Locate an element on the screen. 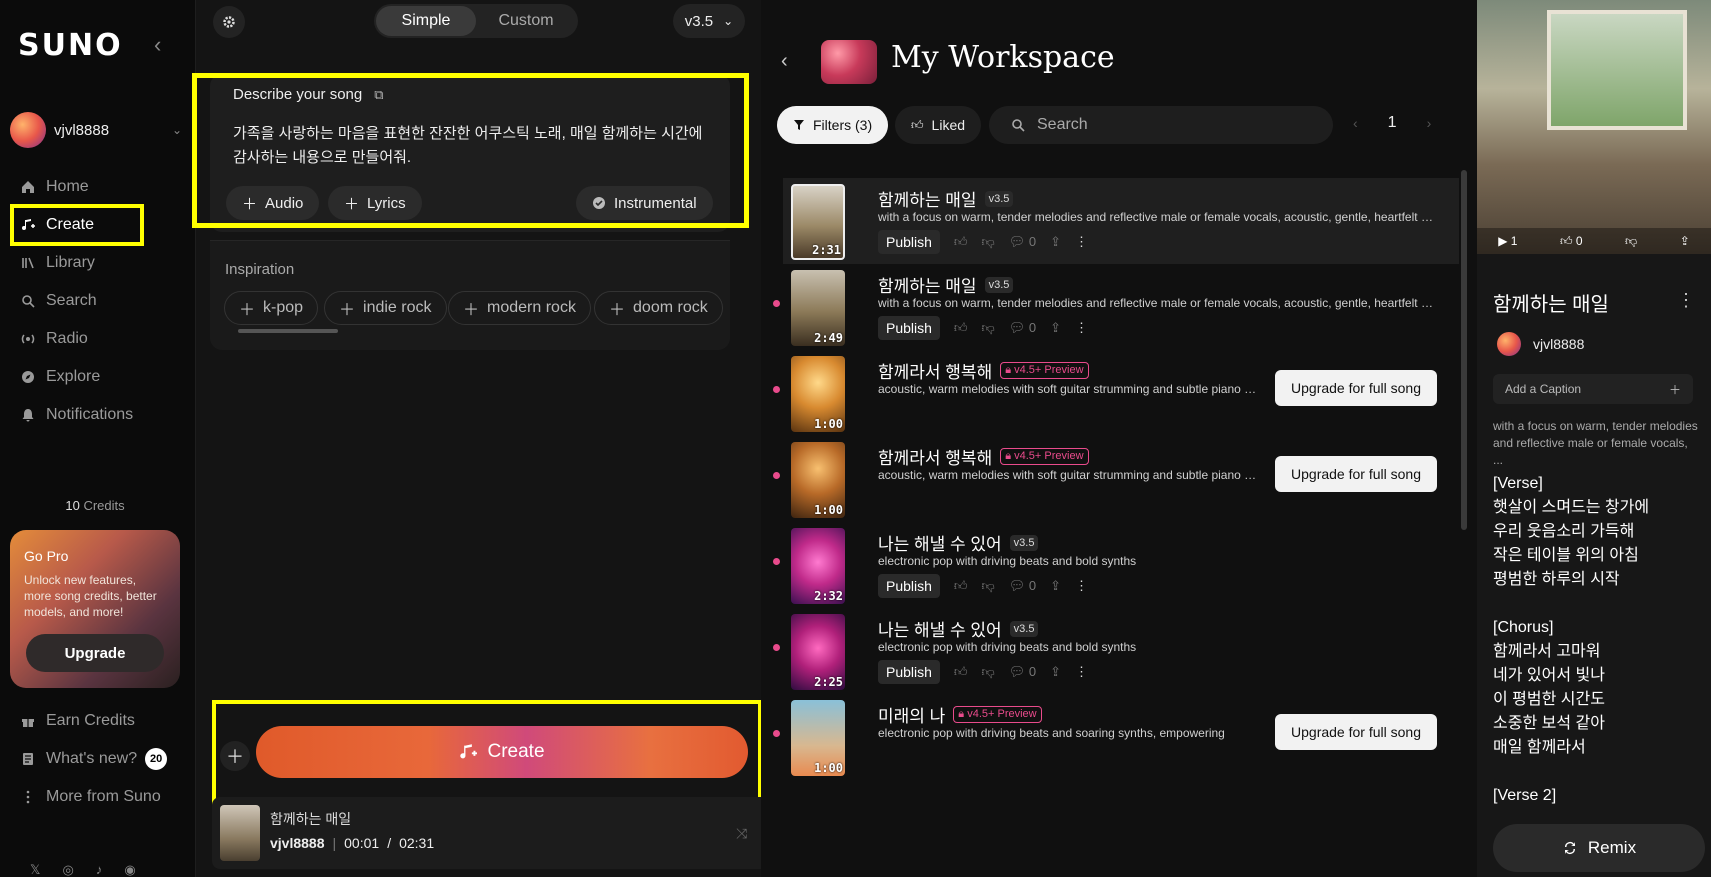  instagram-icon: ◎ is located at coordinates (67, 869).